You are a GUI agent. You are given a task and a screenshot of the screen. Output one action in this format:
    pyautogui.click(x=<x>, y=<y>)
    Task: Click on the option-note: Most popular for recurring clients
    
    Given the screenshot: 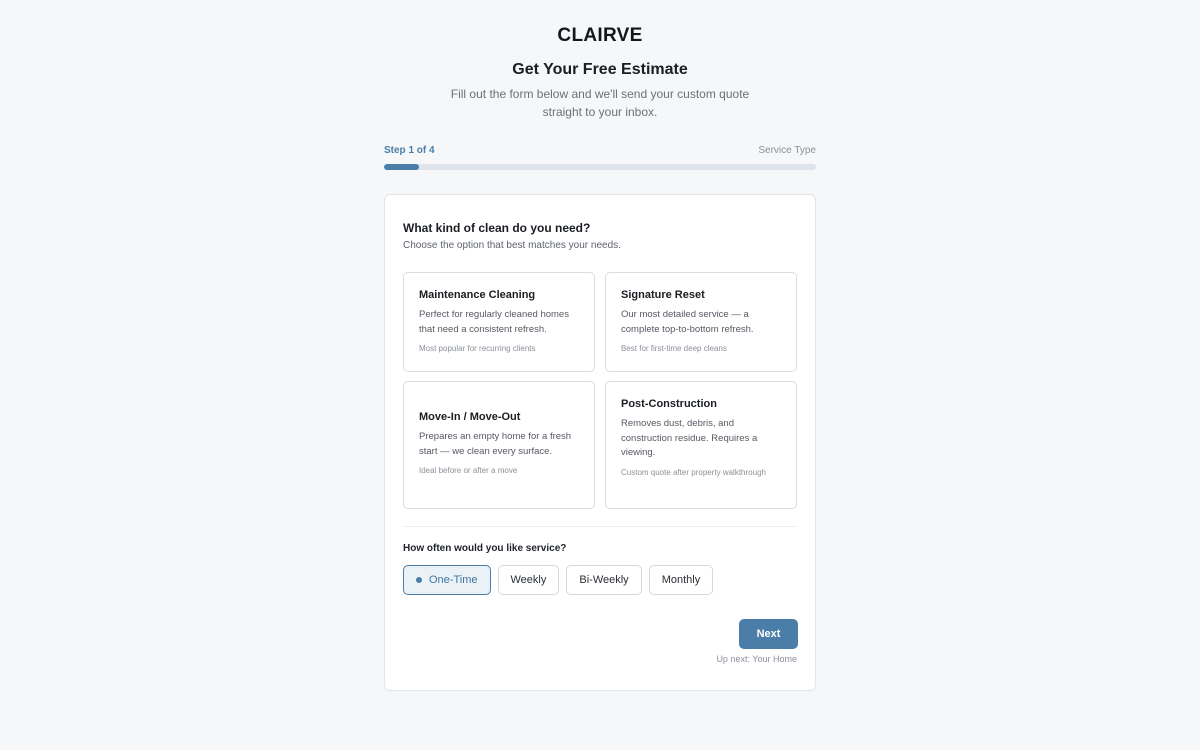 What is the action you would take?
    pyautogui.click(x=477, y=348)
    